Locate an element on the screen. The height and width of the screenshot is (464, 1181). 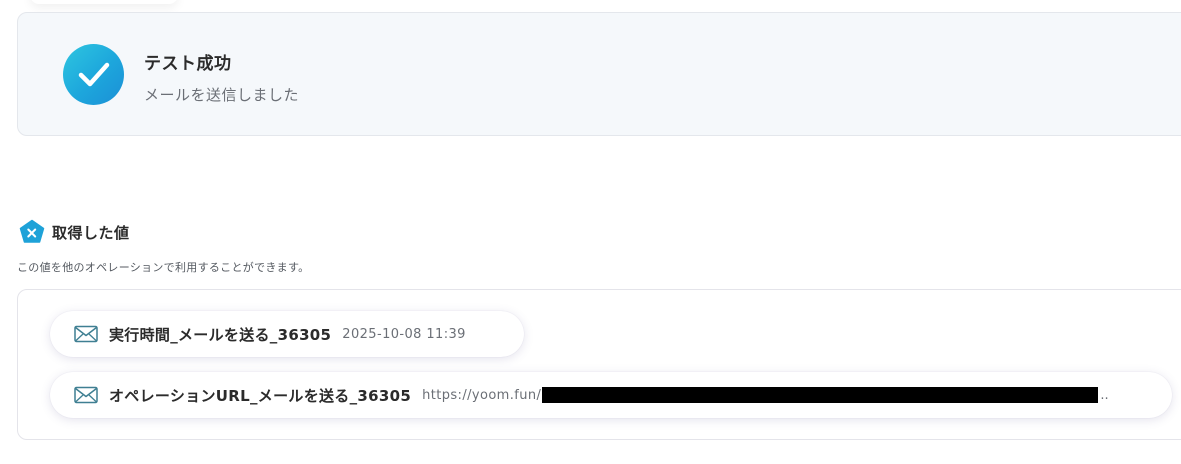
value-item-execution-time: 実行時間_メールを送る_36305 2025-10-08 11:39 is located at coordinates (287, 334).